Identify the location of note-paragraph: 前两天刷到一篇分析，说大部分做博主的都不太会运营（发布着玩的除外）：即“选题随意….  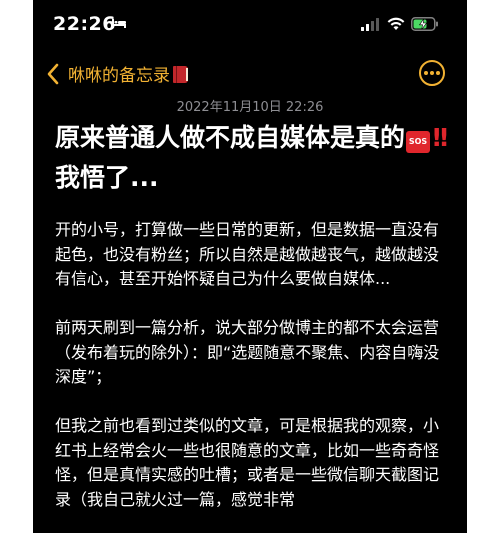
(247, 352).